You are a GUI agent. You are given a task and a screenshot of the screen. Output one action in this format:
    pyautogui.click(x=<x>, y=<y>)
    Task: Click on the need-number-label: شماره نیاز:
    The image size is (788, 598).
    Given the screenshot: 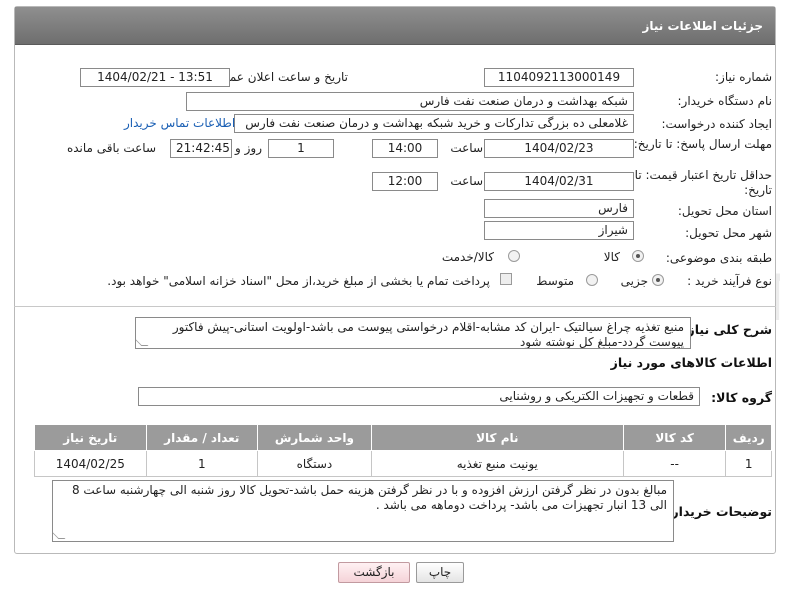 What is the action you would take?
    pyautogui.click(x=743, y=77)
    